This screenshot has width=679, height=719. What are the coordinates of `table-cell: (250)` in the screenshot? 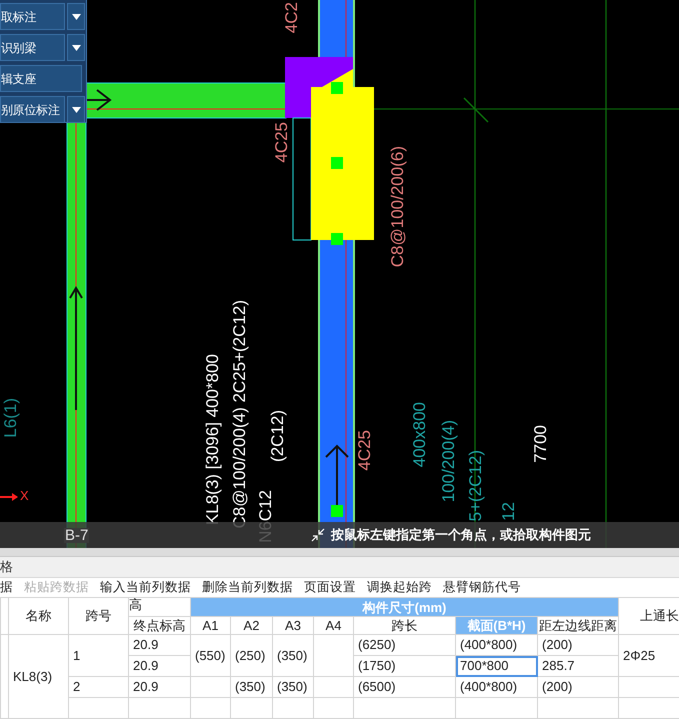 It's located at (251, 655).